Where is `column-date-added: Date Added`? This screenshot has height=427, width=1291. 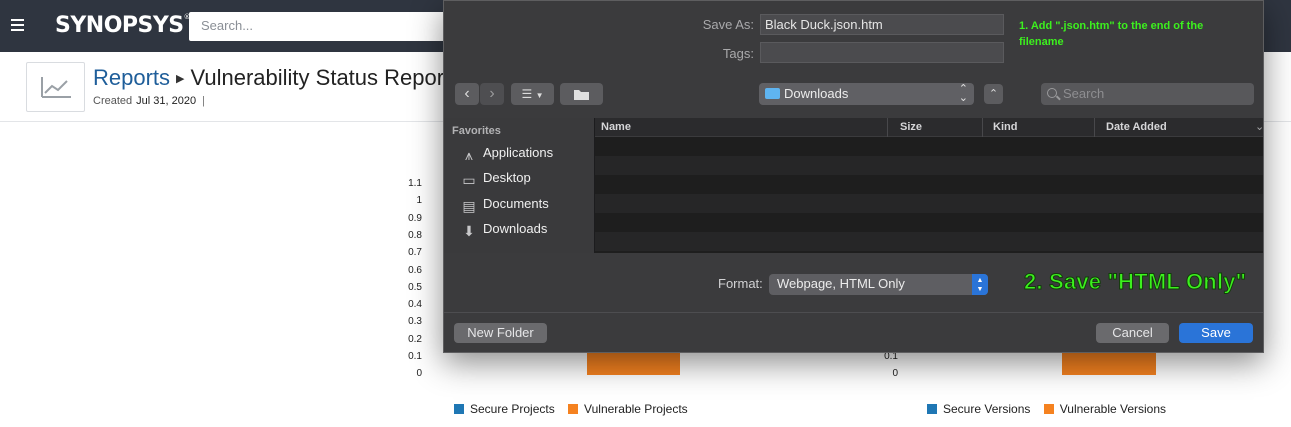
column-date-added: Date Added is located at coordinates (1136, 127).